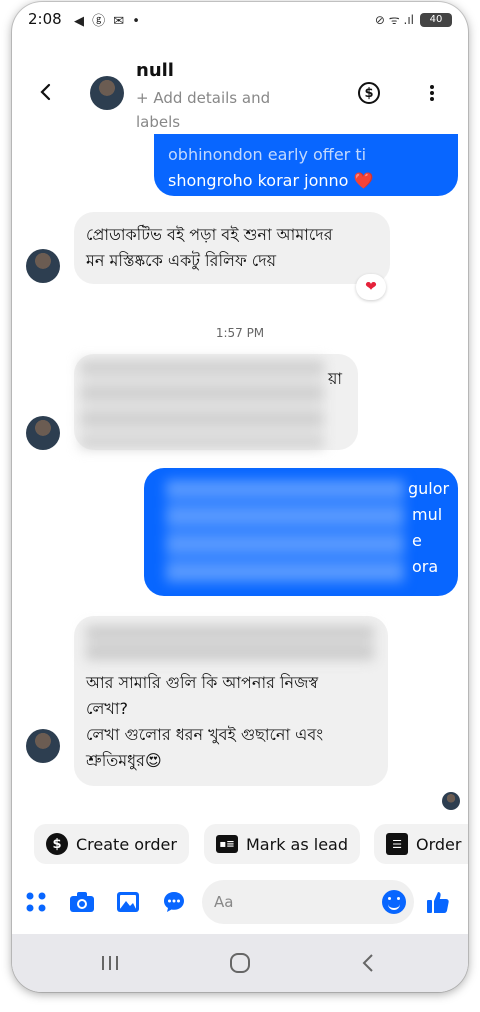  What do you see at coordinates (394, 902) in the screenshot?
I see `emoji-icon` at bounding box center [394, 902].